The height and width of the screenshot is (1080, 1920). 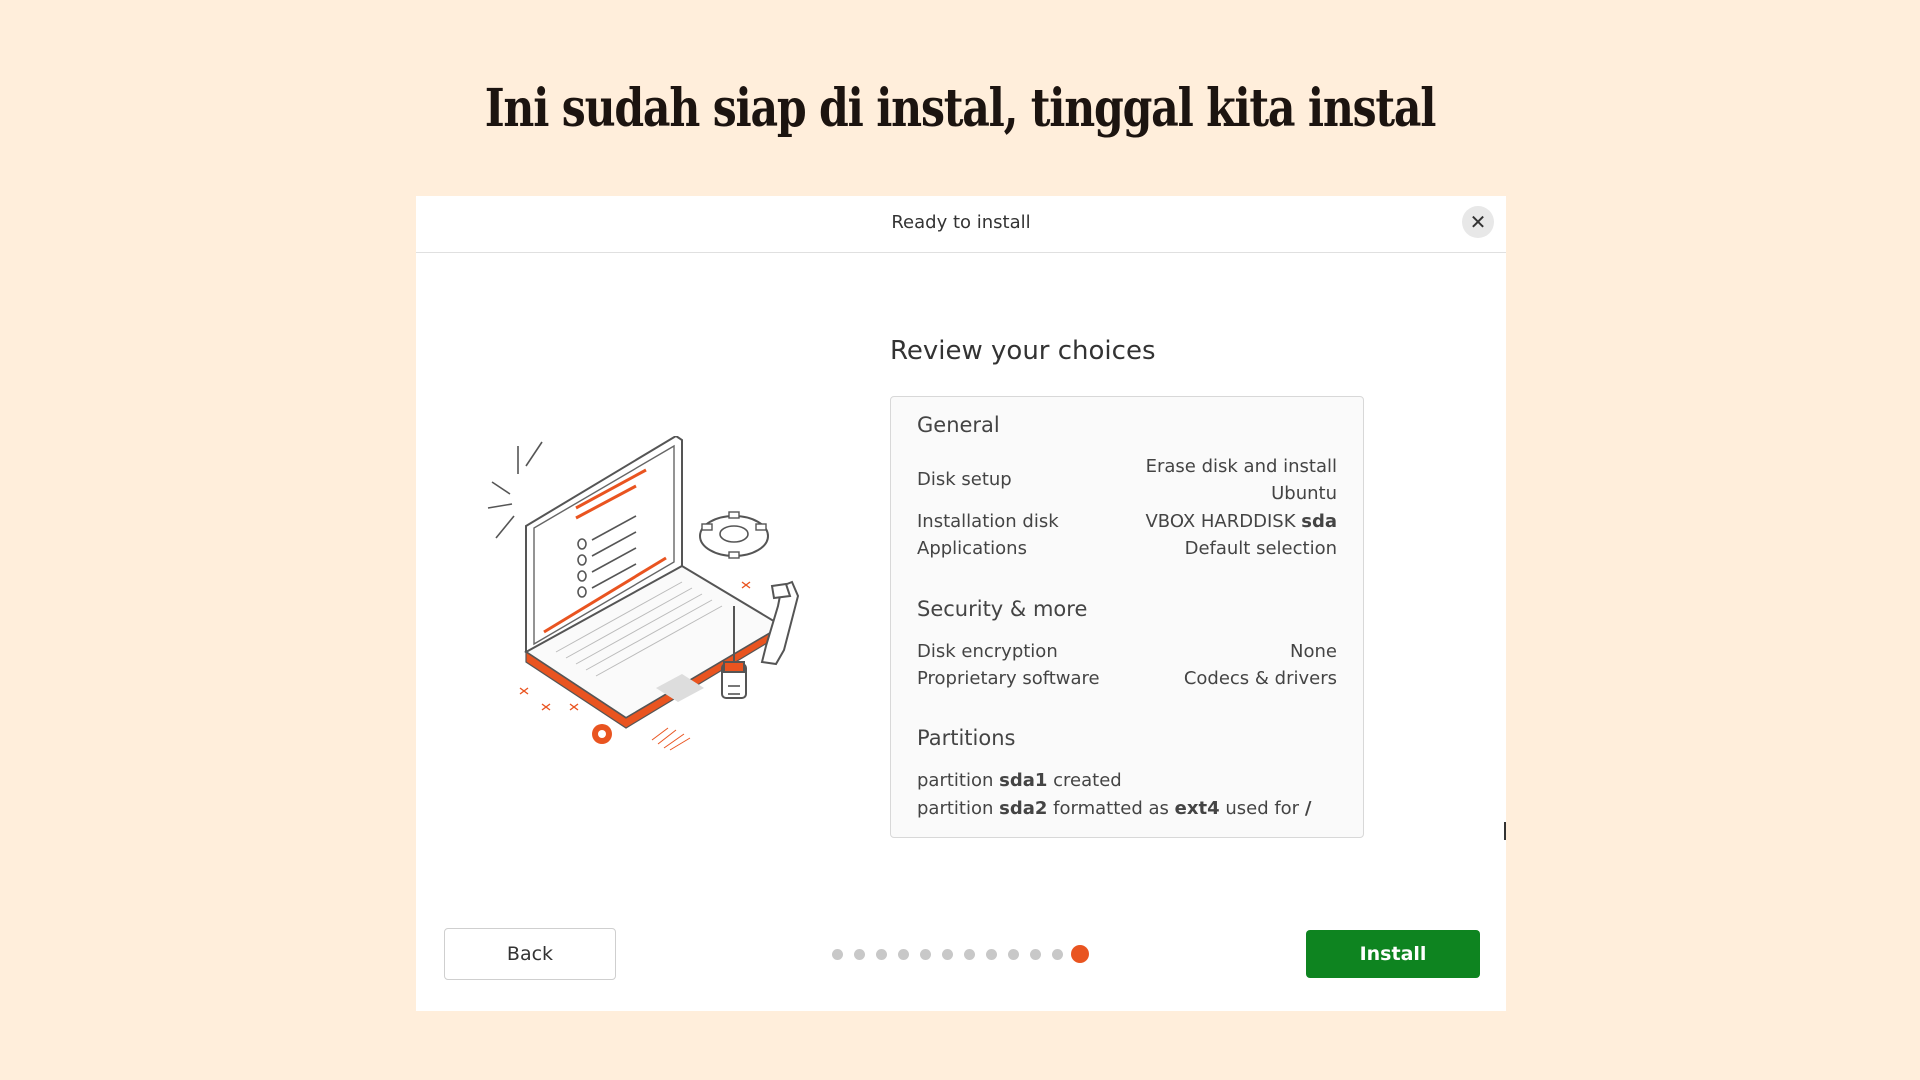 I want to click on window-title: Ready to install, so click(x=961, y=222).